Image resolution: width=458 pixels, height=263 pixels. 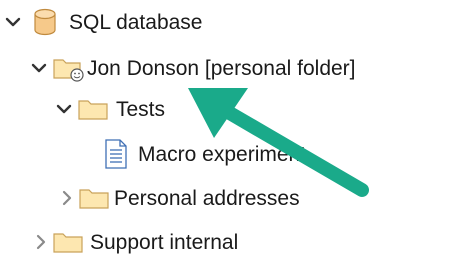 I want to click on tree-item-sql-database: SQL database, so click(x=103, y=22).